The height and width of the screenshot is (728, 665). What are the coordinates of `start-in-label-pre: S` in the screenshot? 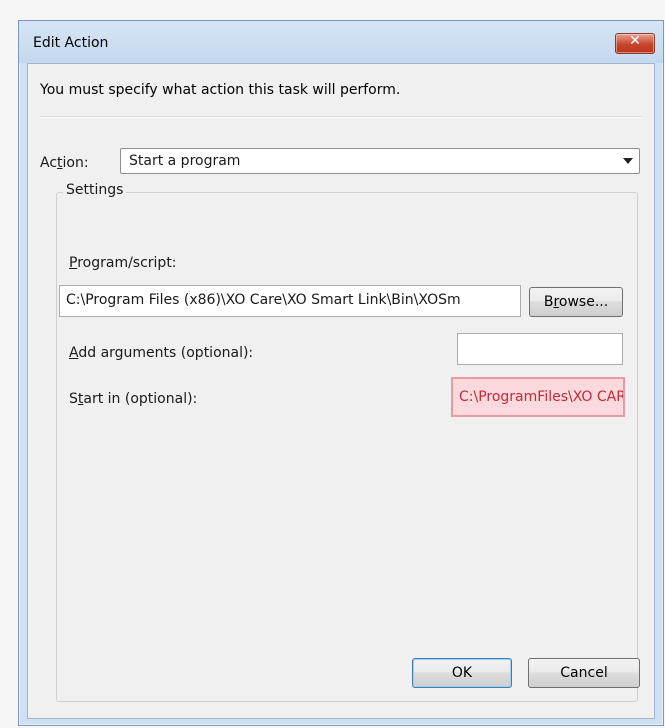 It's located at (73, 399).